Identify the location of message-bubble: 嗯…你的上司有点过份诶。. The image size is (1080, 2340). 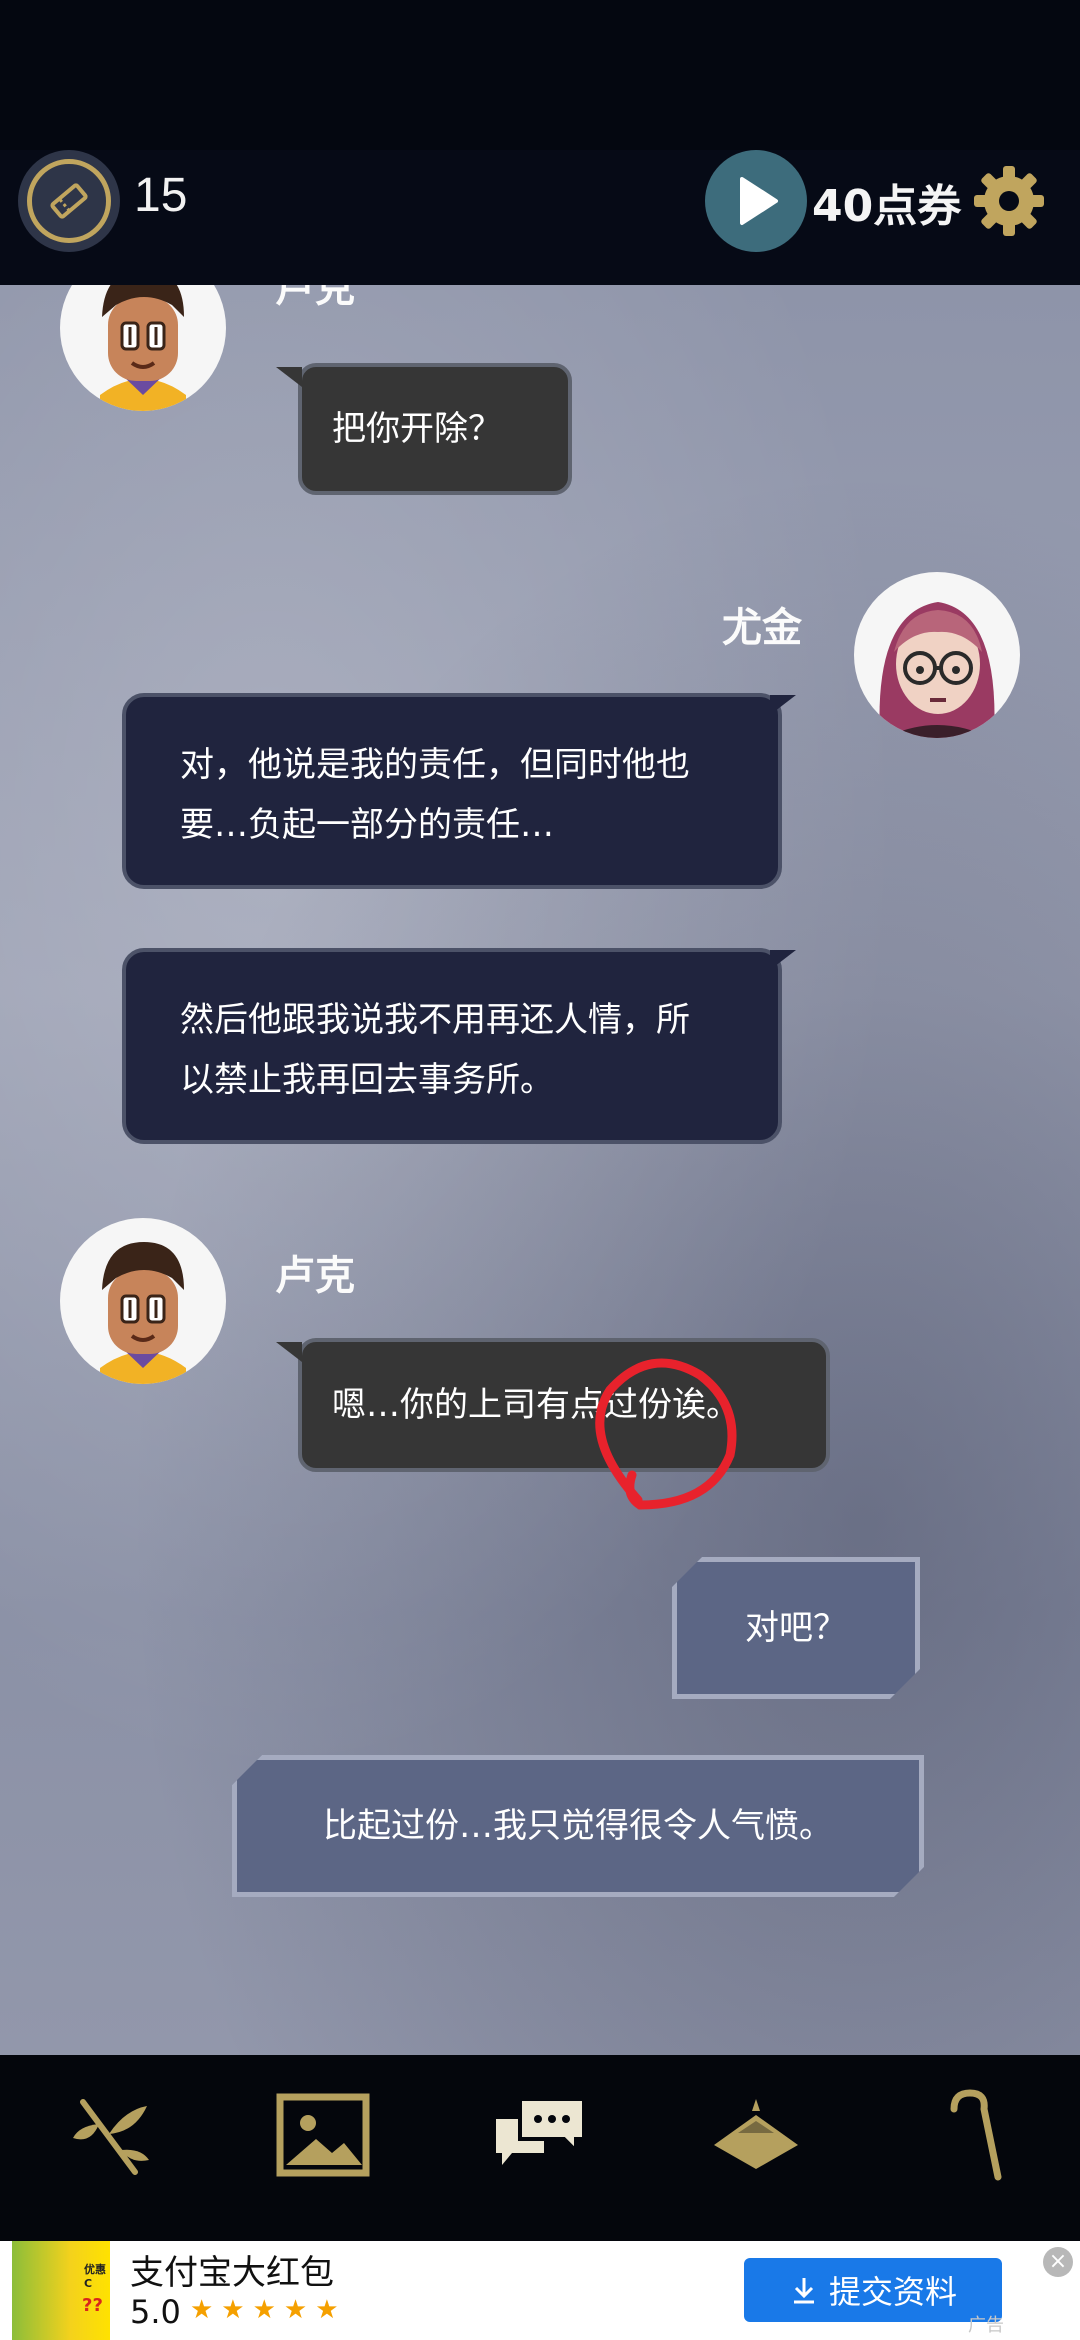
(564, 1405).